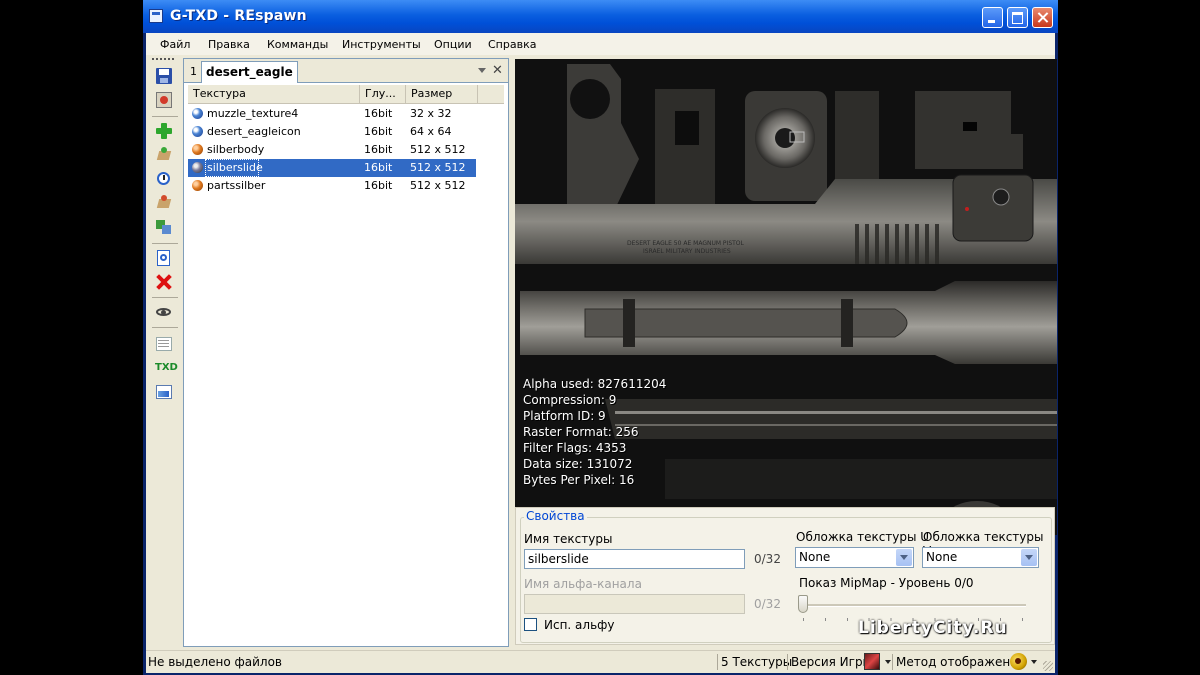 The height and width of the screenshot is (675, 1200). I want to click on texture-info-line: Platform ID: 9, so click(564, 416).